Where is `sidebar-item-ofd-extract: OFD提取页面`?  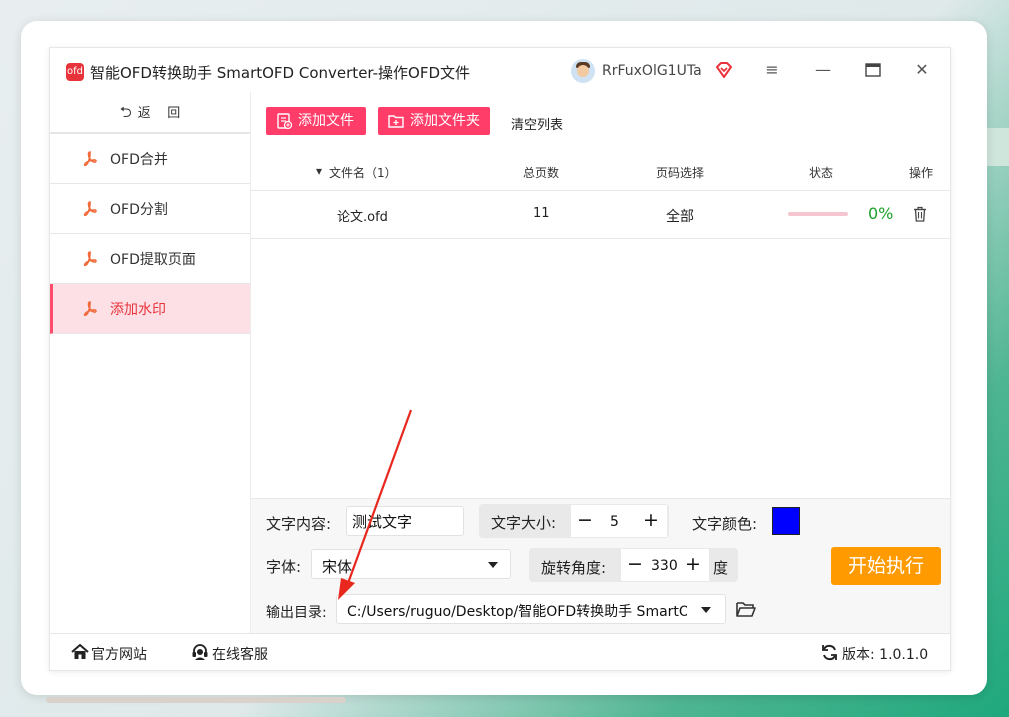
sidebar-item-ofd-extract: OFD提取页面 is located at coordinates (150, 259).